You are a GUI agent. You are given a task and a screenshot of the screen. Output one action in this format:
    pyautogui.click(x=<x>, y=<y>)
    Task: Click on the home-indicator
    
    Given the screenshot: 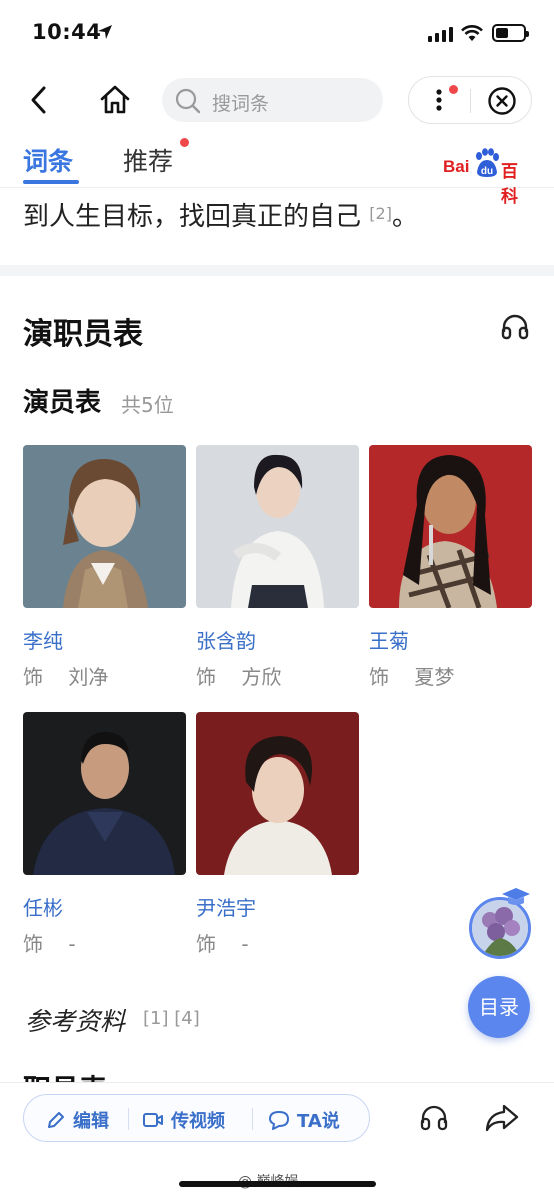 What is the action you would take?
    pyautogui.click(x=277, y=1184)
    